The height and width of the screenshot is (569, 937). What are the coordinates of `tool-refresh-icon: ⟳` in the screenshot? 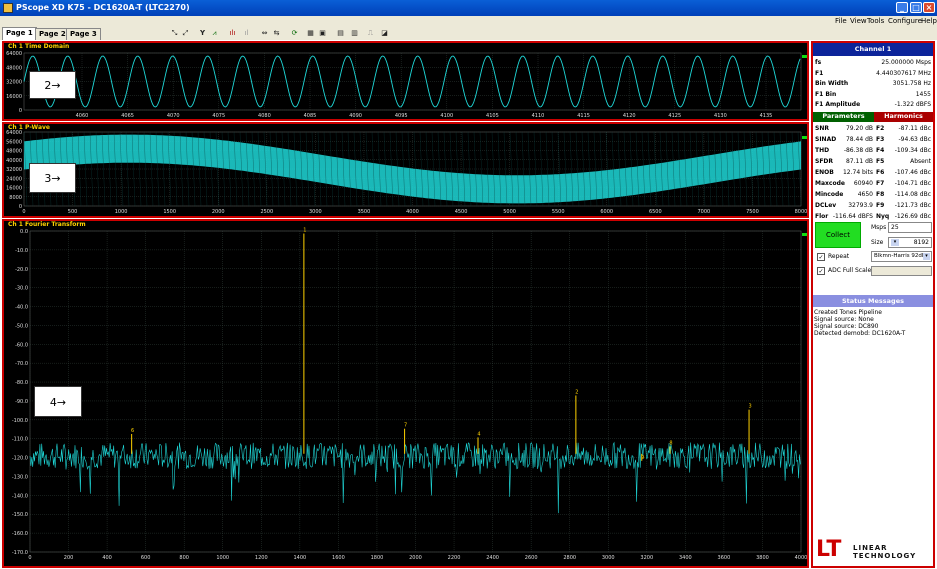 It's located at (294, 33).